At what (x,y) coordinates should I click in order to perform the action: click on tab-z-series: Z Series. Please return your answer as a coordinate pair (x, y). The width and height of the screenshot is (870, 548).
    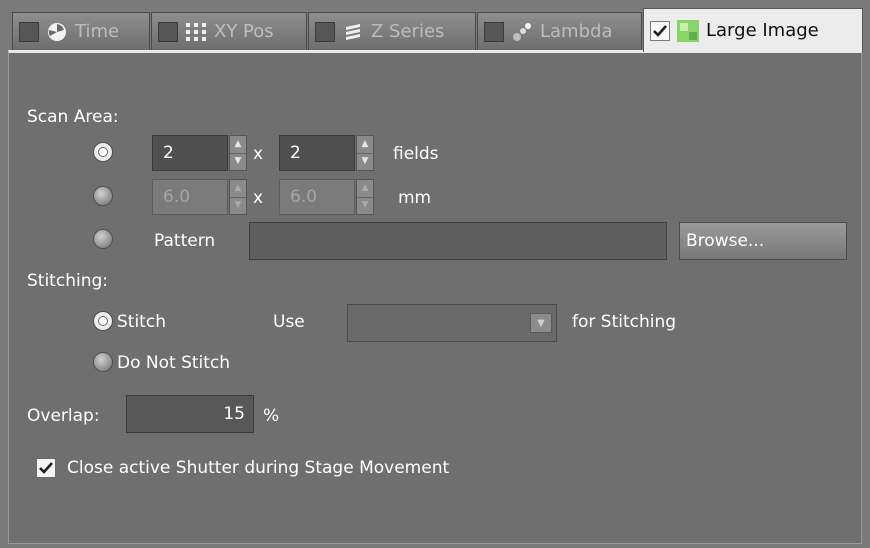
    Looking at the image, I should click on (392, 31).